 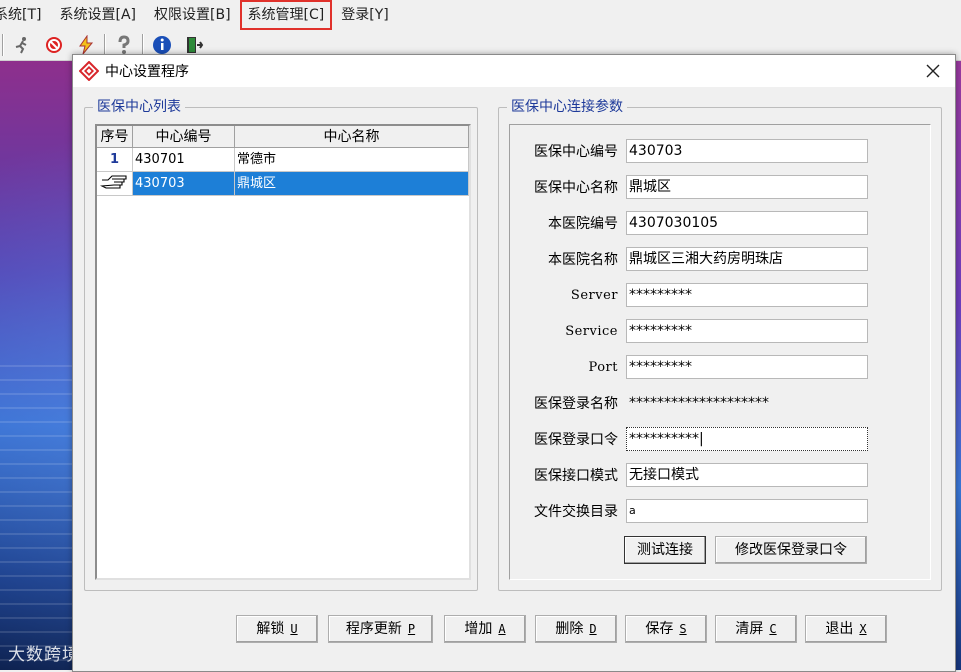 What do you see at coordinates (576, 512) in the screenshot?
I see `exchange-dir-label: 文件交换目录` at bounding box center [576, 512].